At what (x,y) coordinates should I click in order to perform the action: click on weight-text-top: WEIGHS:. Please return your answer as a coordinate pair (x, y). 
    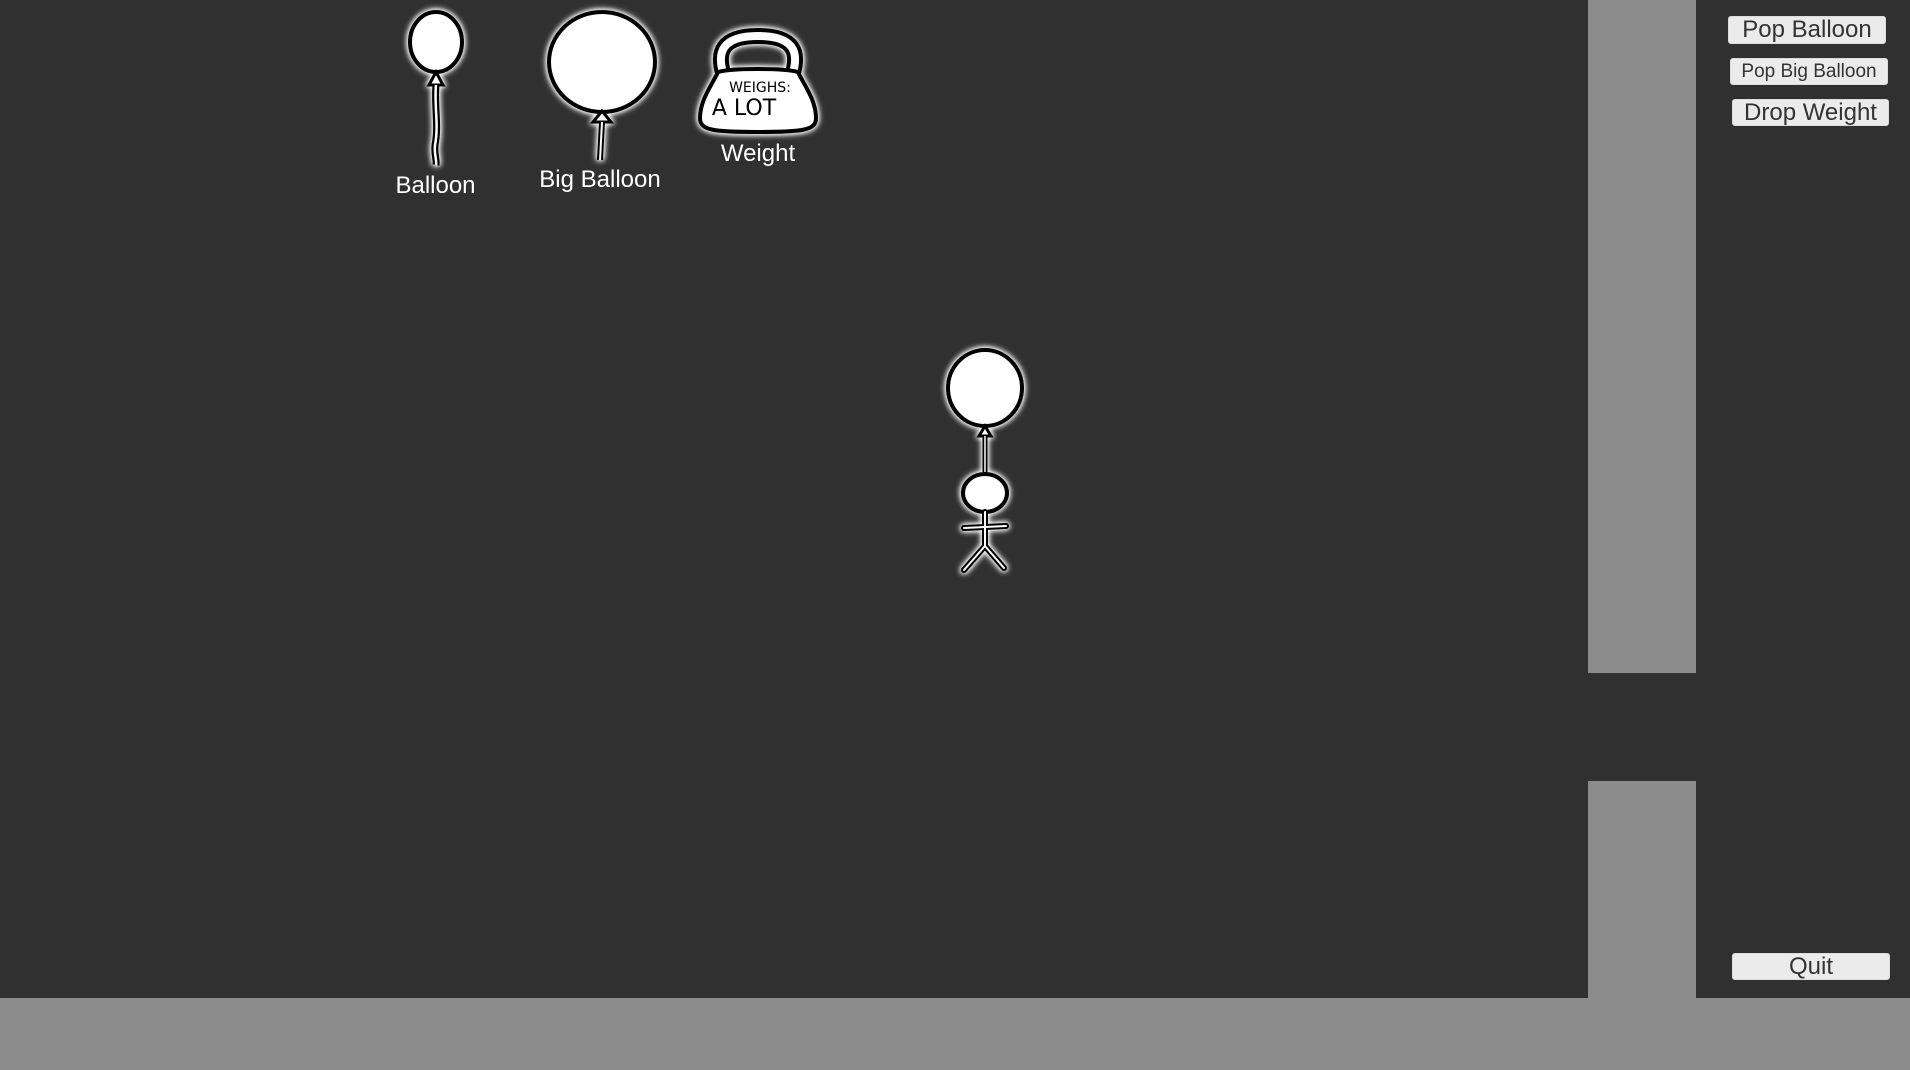
    Looking at the image, I should click on (760, 88).